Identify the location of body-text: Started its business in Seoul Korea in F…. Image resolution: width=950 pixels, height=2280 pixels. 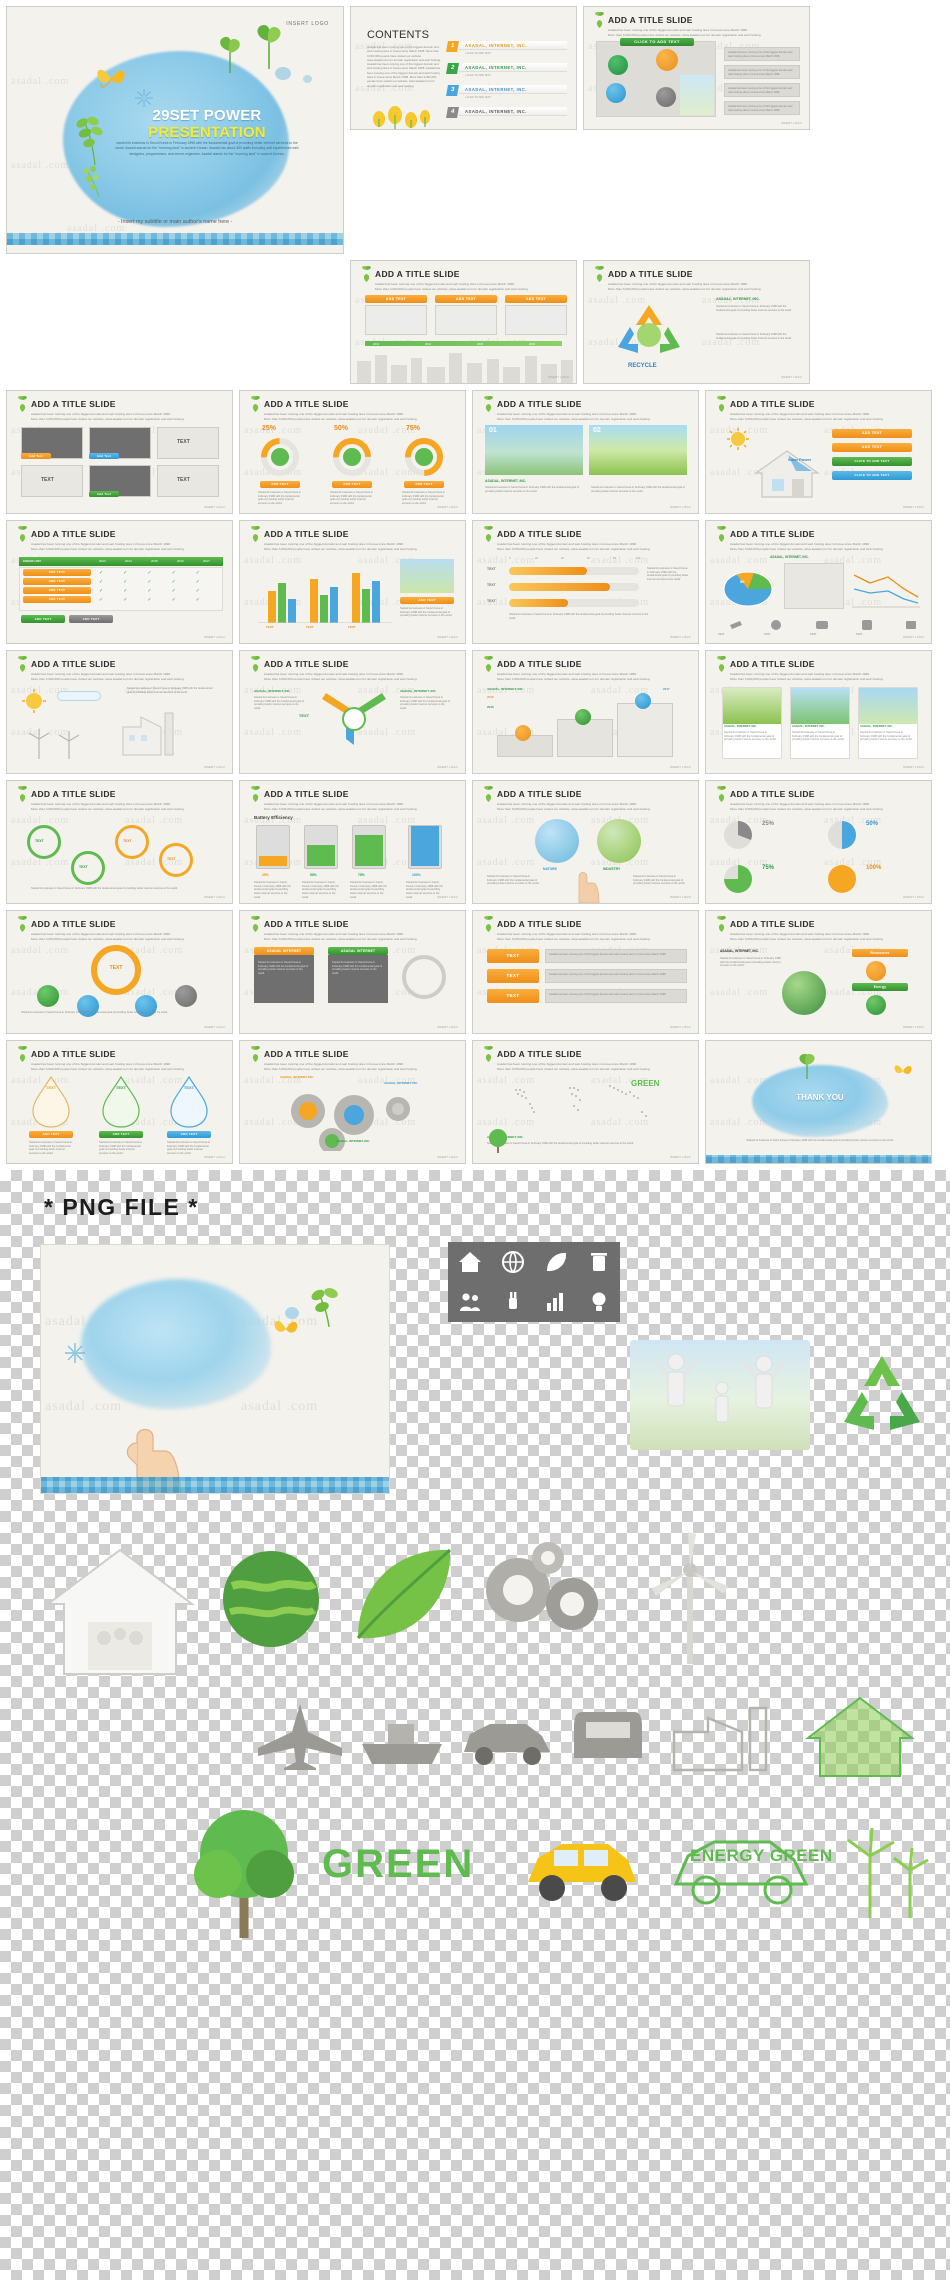
(104, 888).